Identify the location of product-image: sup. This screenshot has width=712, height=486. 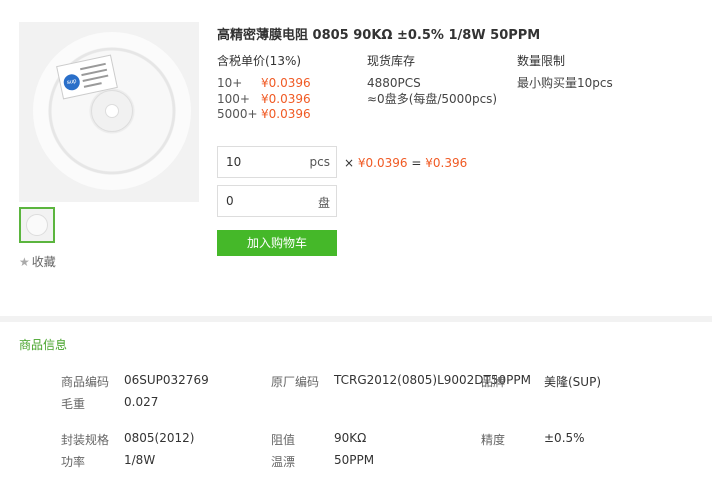
(109, 112).